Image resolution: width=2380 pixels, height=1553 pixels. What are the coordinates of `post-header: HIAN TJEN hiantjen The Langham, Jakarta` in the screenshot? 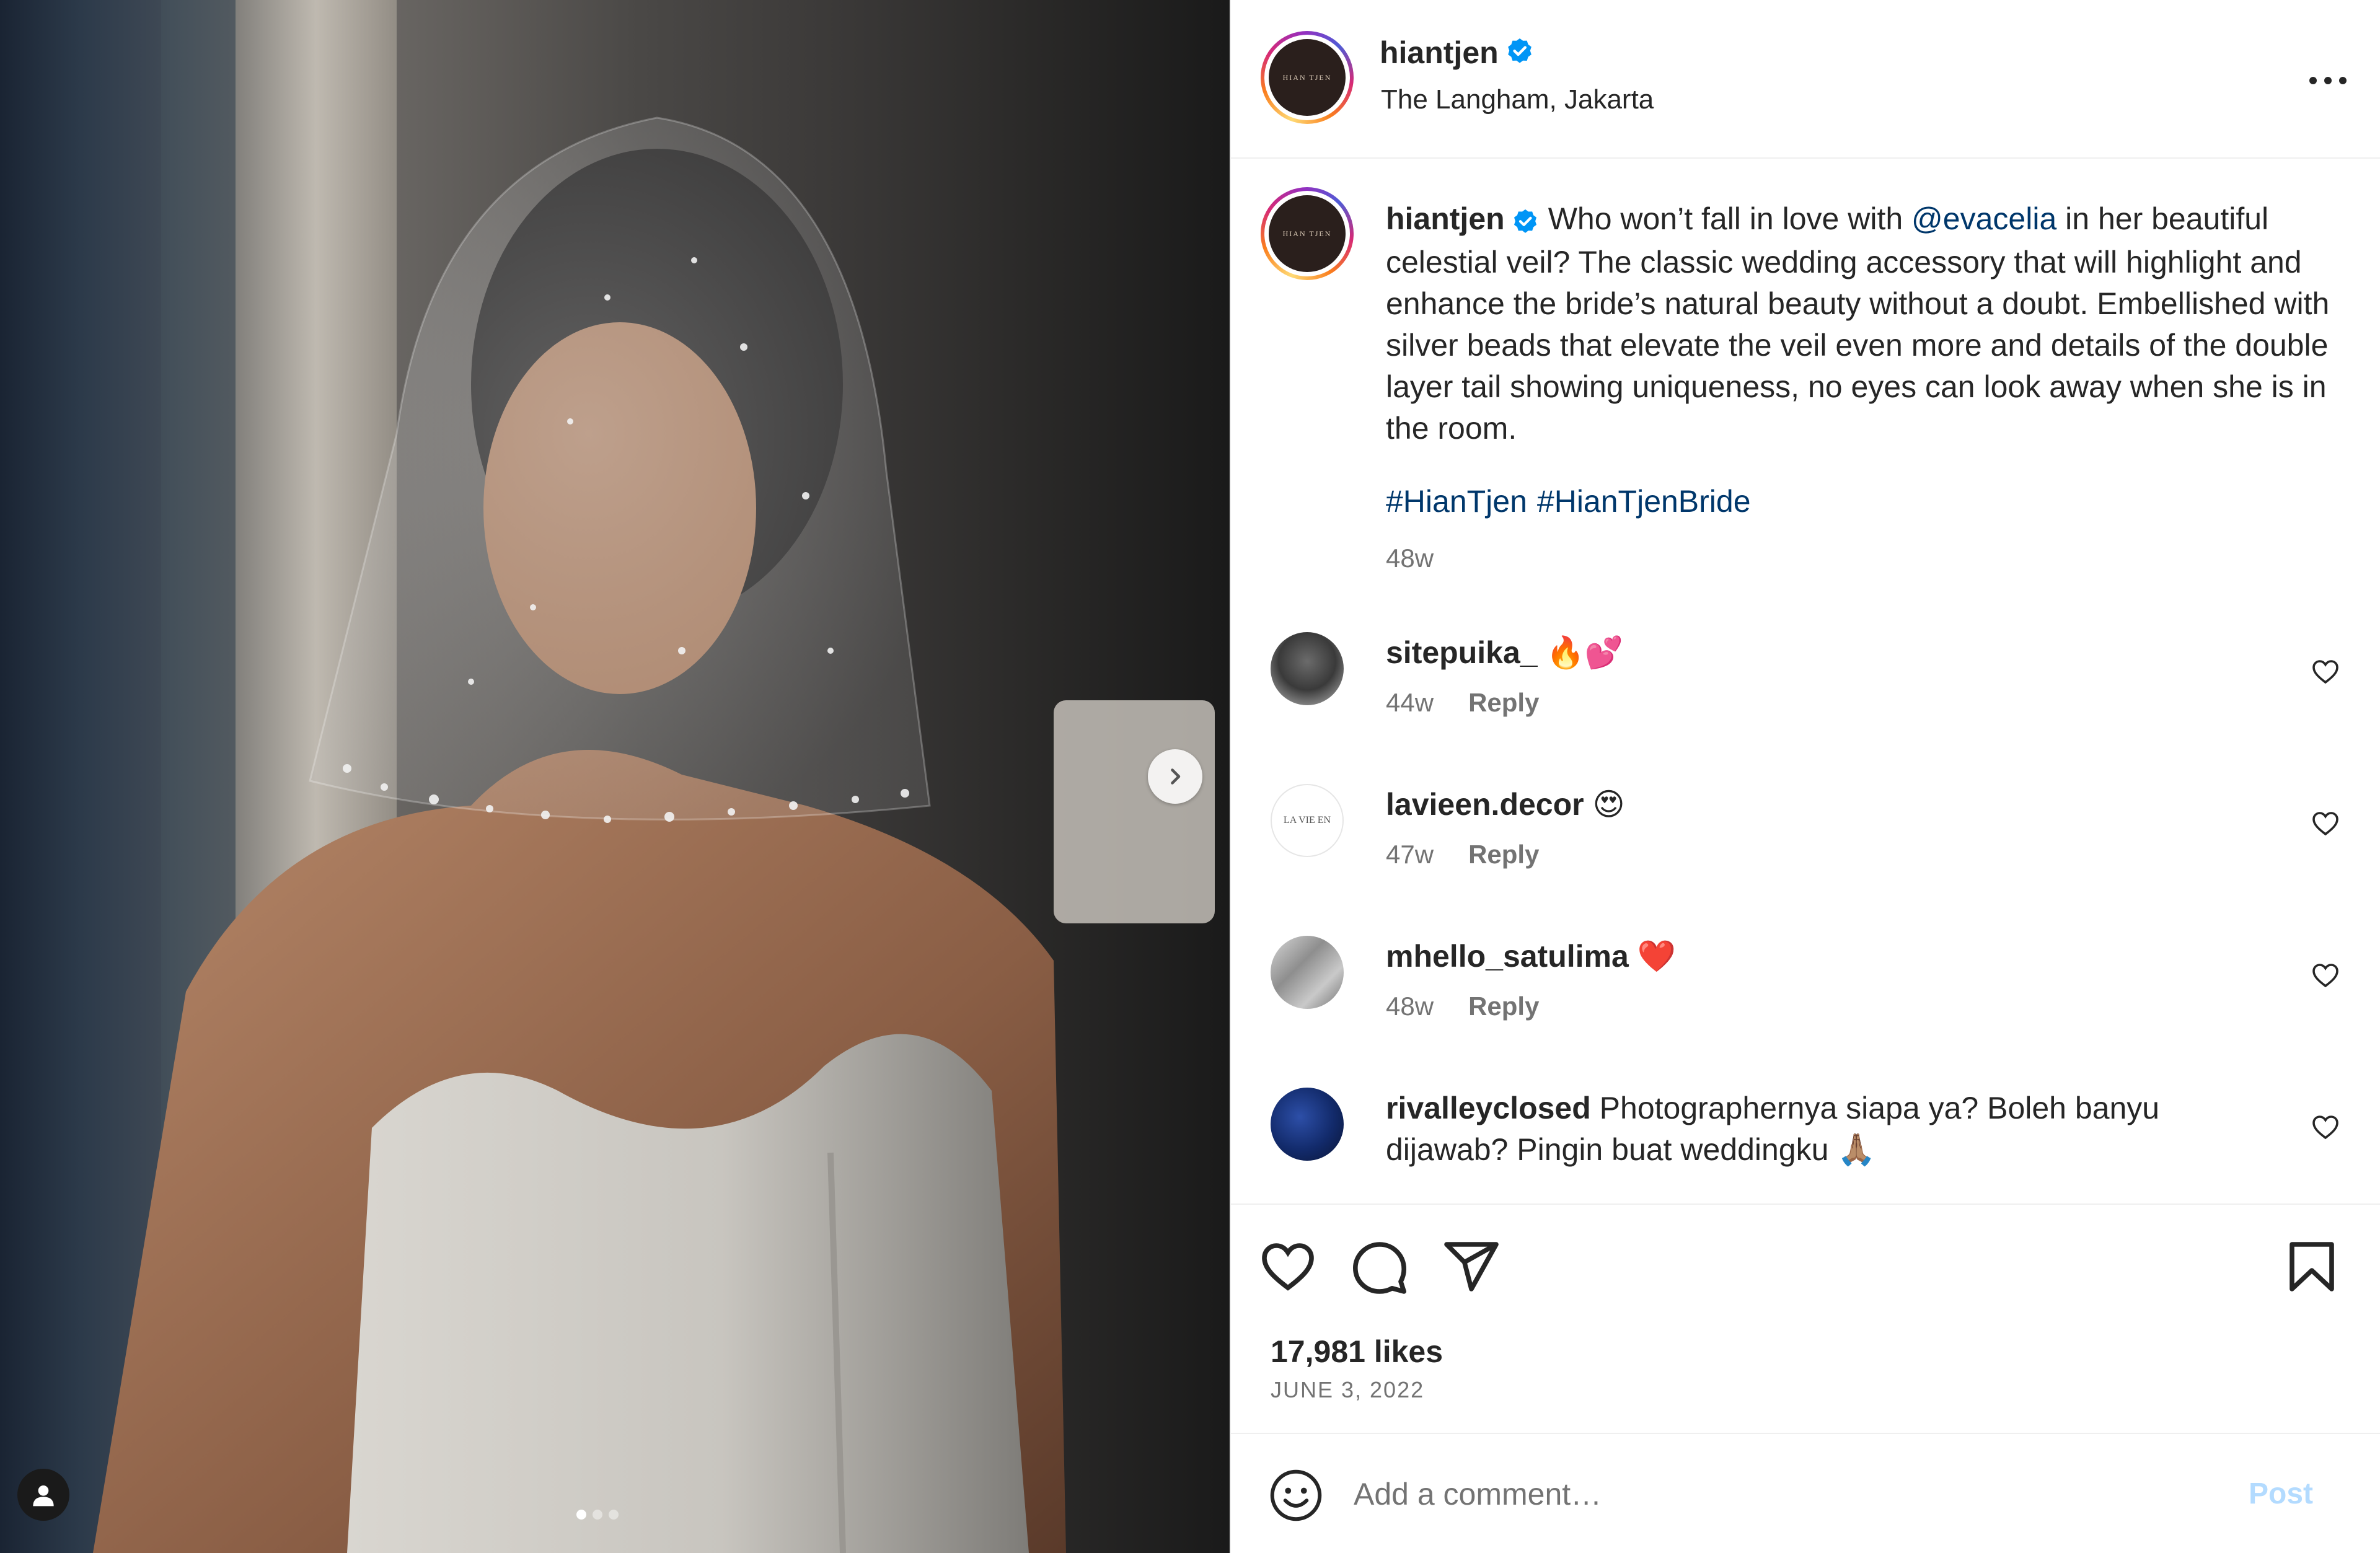 It's located at (1805, 79).